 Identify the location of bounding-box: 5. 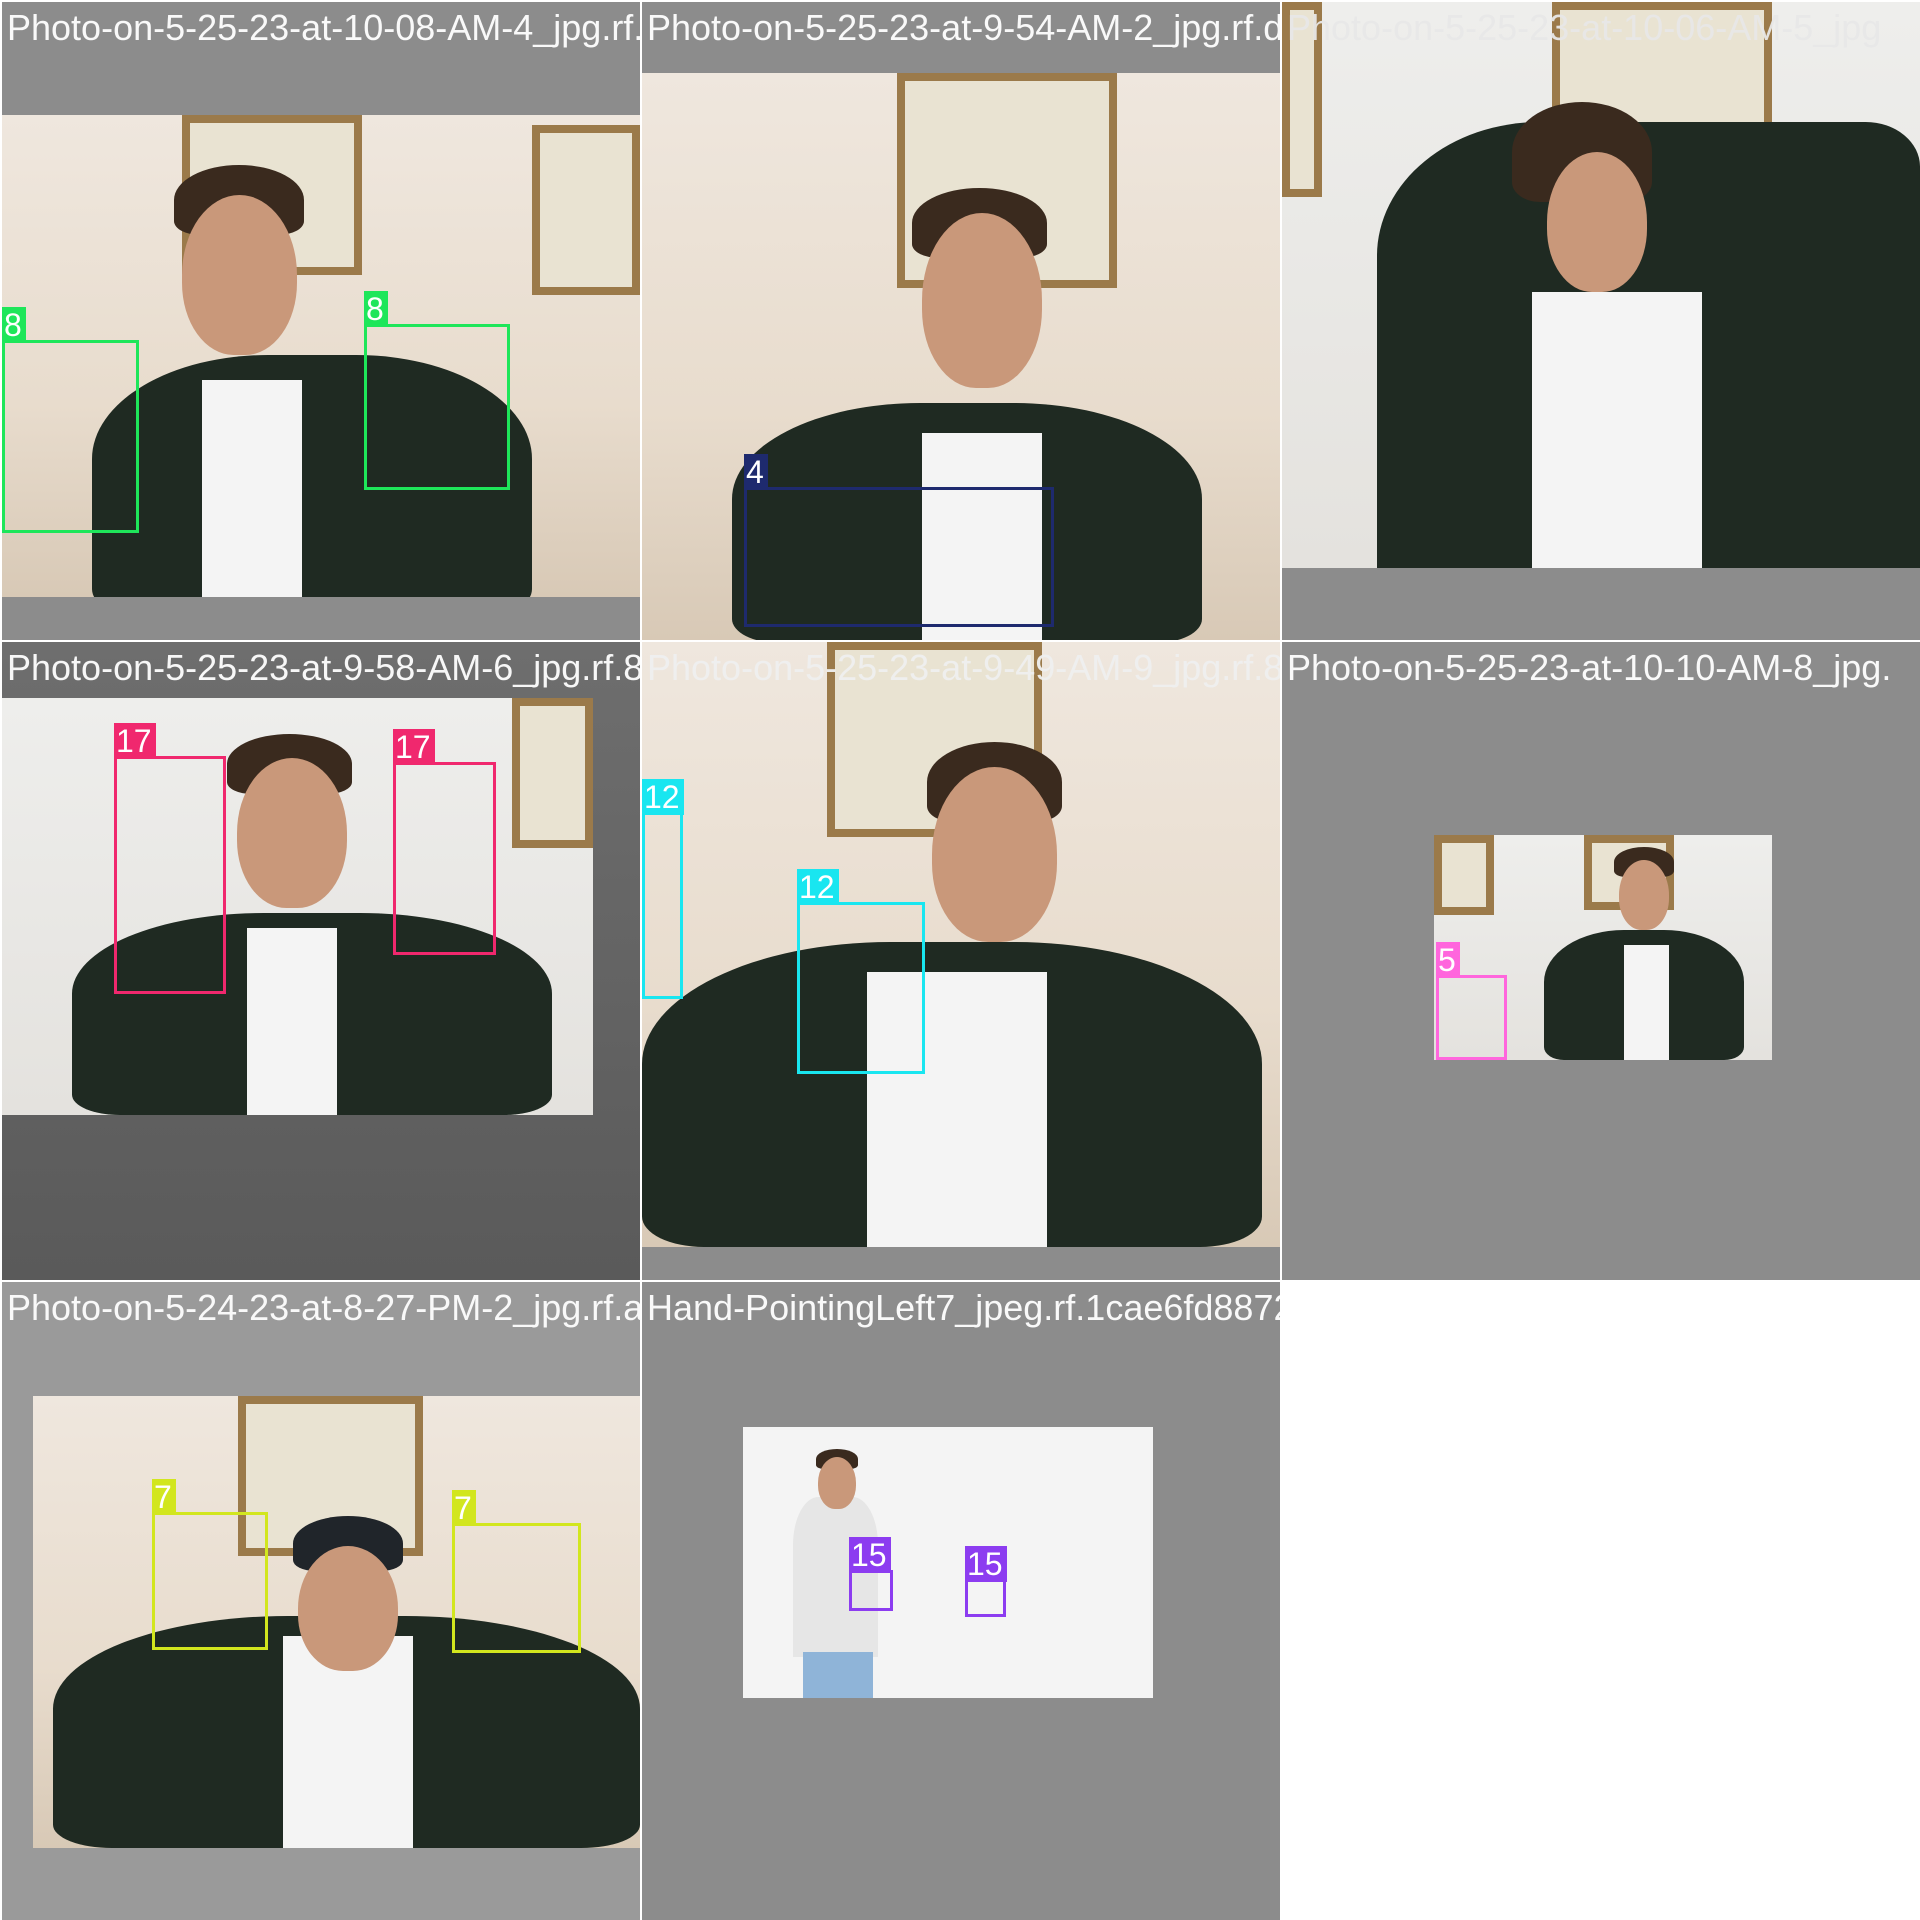
(1471, 1001).